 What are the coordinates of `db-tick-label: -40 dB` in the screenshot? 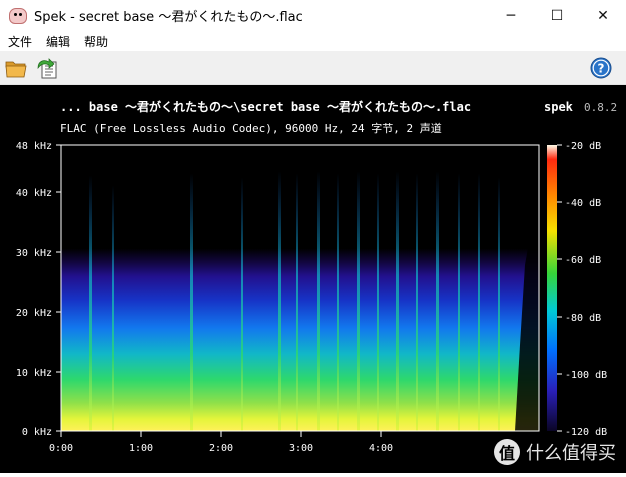 It's located at (583, 203).